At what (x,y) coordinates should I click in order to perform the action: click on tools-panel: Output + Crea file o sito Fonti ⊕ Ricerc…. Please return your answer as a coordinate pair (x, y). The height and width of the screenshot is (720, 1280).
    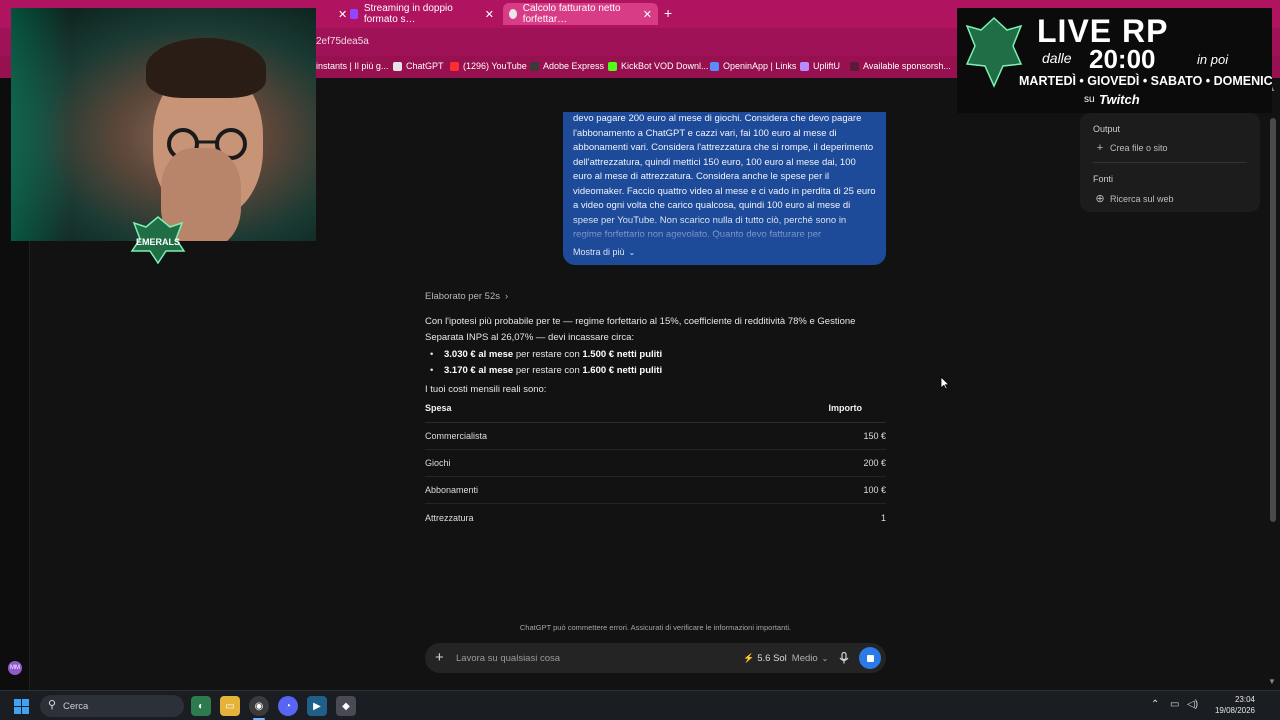
    Looking at the image, I should click on (1170, 162).